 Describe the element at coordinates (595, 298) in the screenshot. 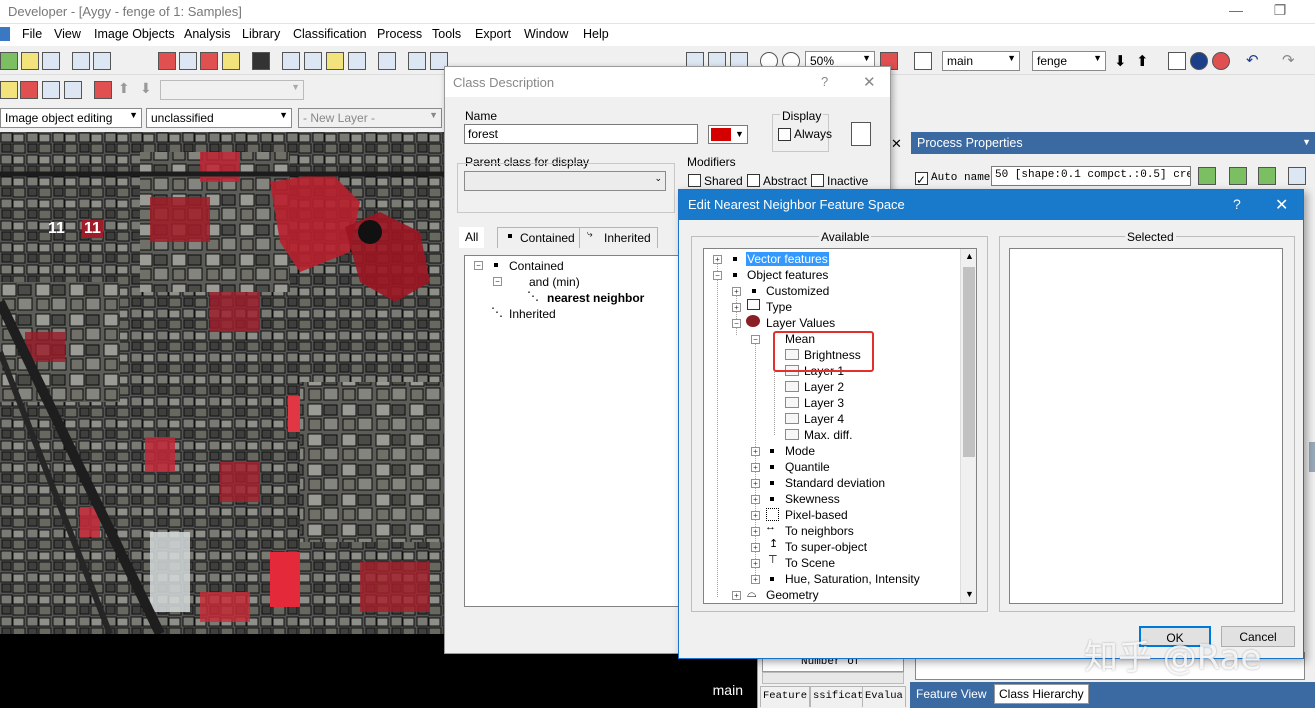

I see `tree-nearest-neighbor: nearest neighbor` at that location.